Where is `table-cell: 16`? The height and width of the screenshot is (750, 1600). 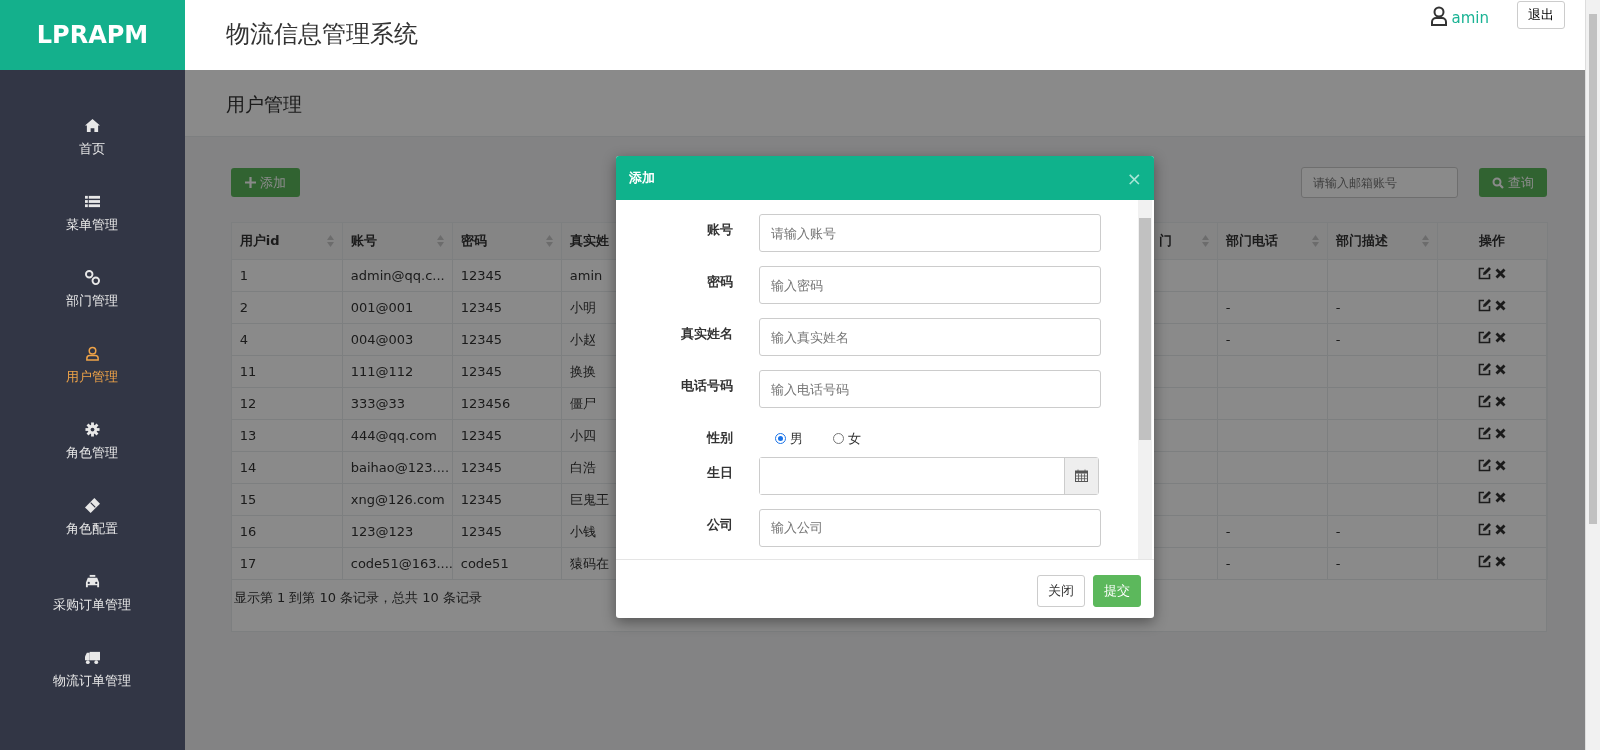 table-cell: 16 is located at coordinates (287, 531).